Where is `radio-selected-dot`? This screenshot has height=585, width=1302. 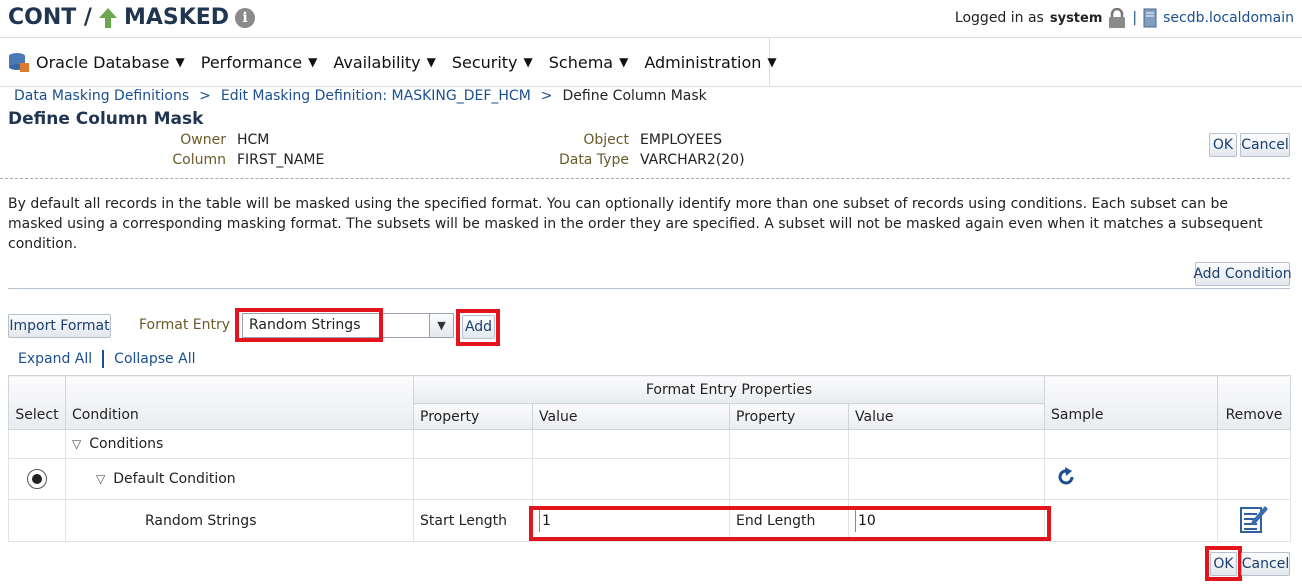 radio-selected-dot is located at coordinates (37, 479).